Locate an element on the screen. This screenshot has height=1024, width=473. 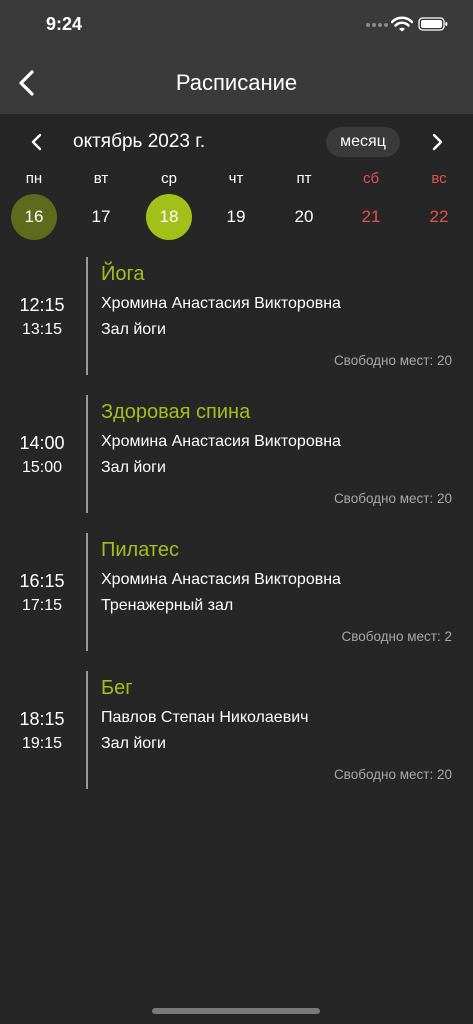
event-start-time: 18:15 is located at coordinates (42, 719).